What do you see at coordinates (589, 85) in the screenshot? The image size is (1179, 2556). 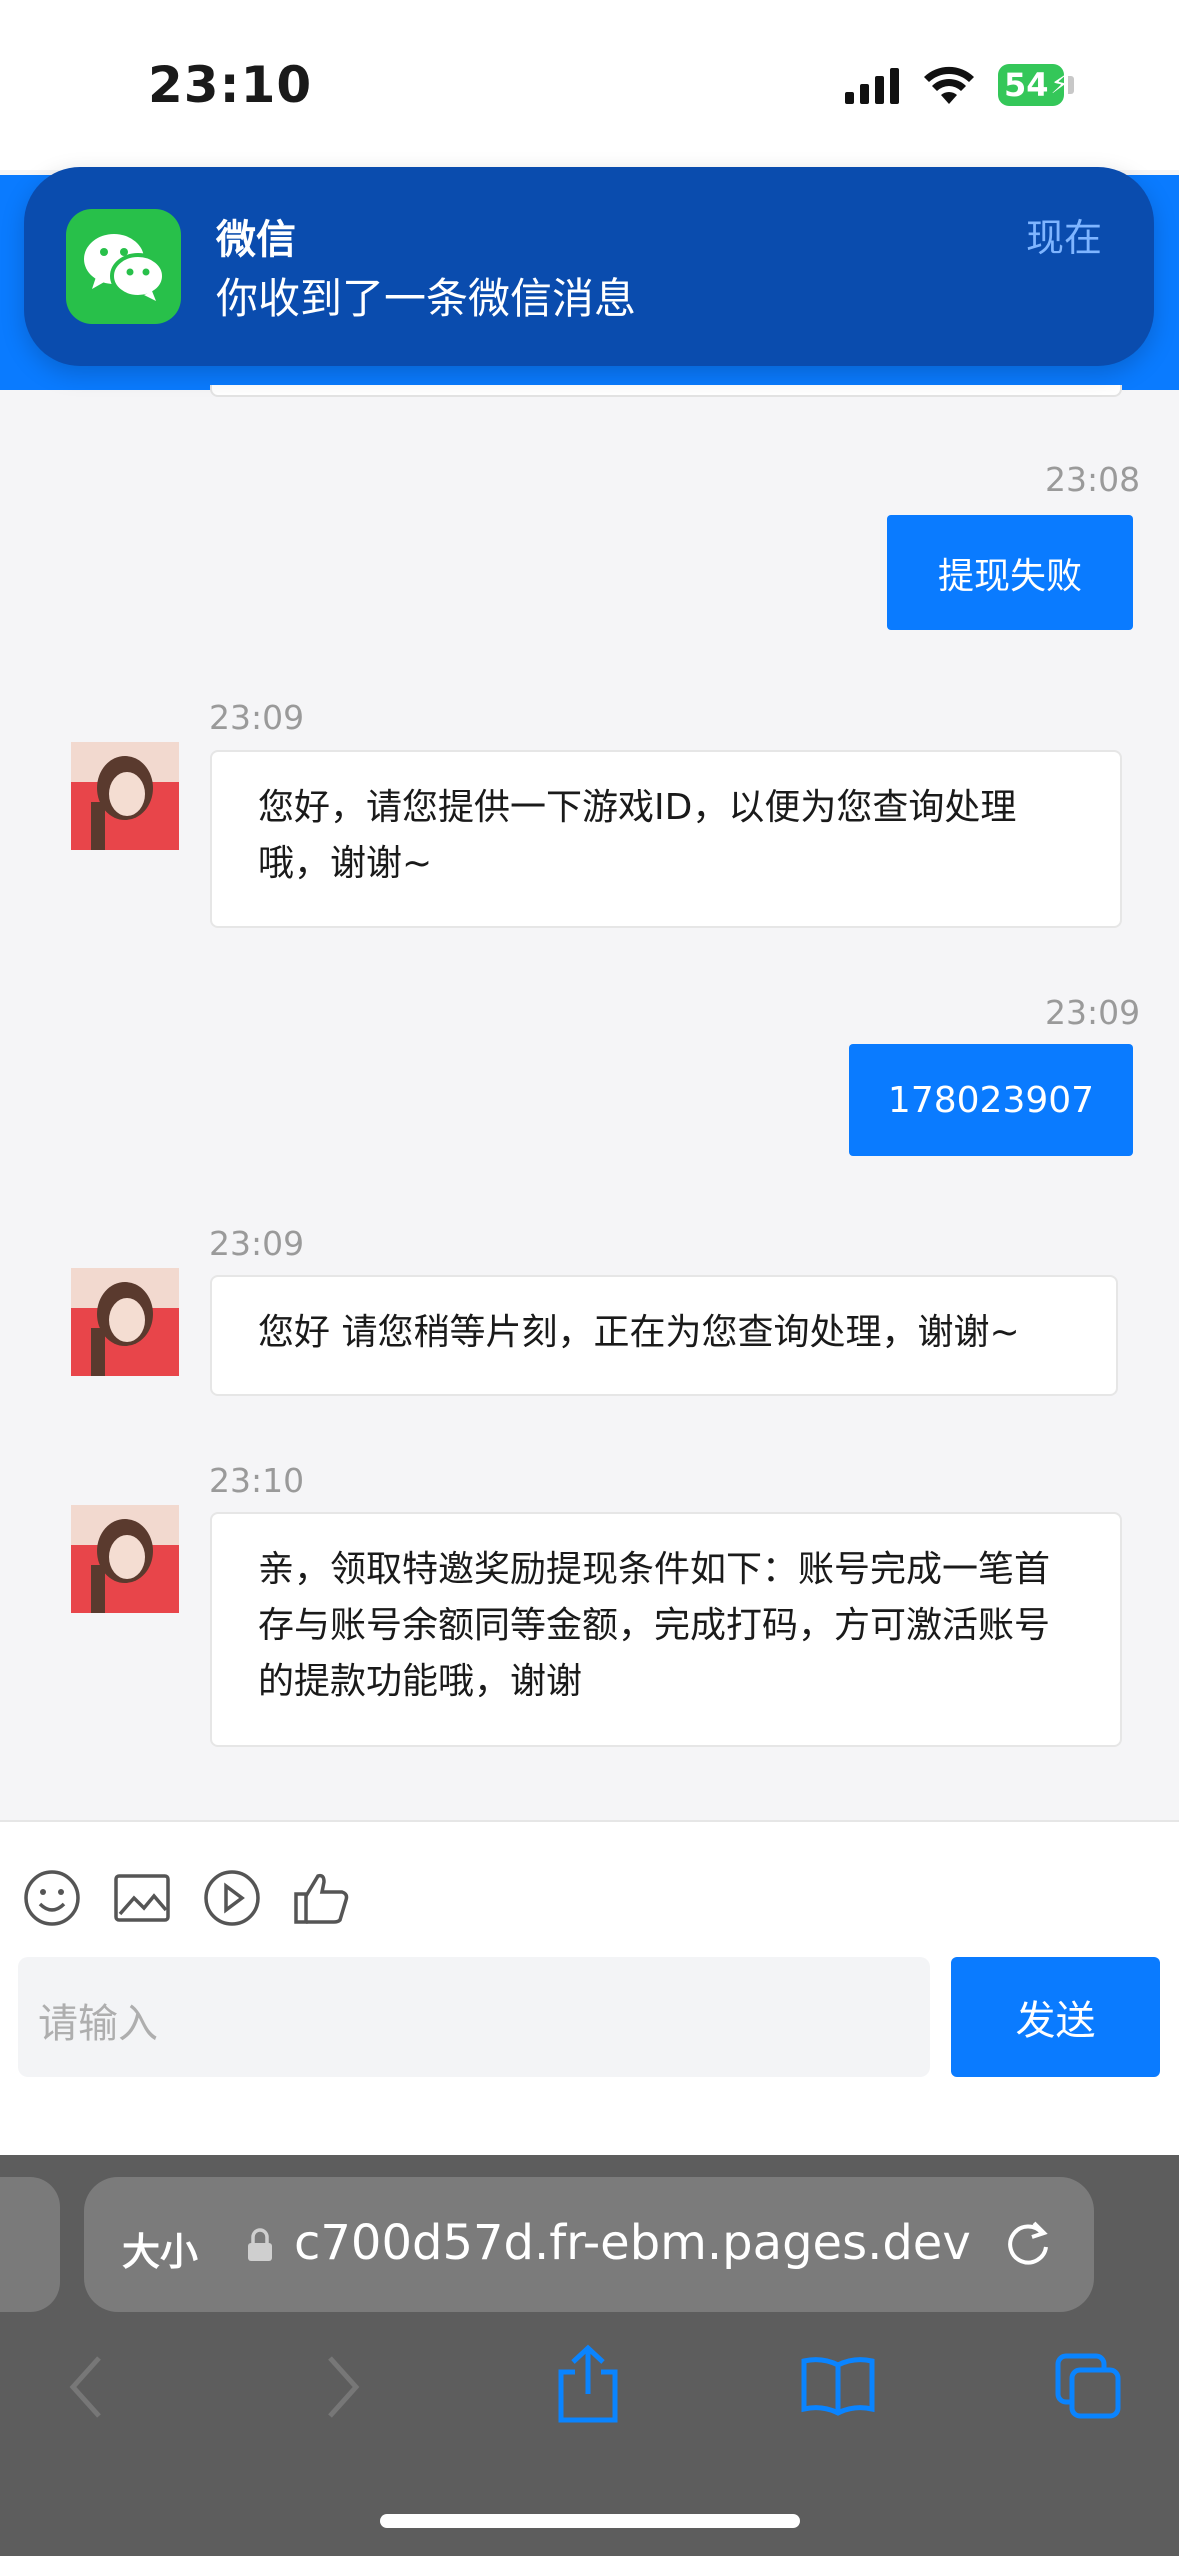 I see `status-bar: 23:10 54 ⚡` at bounding box center [589, 85].